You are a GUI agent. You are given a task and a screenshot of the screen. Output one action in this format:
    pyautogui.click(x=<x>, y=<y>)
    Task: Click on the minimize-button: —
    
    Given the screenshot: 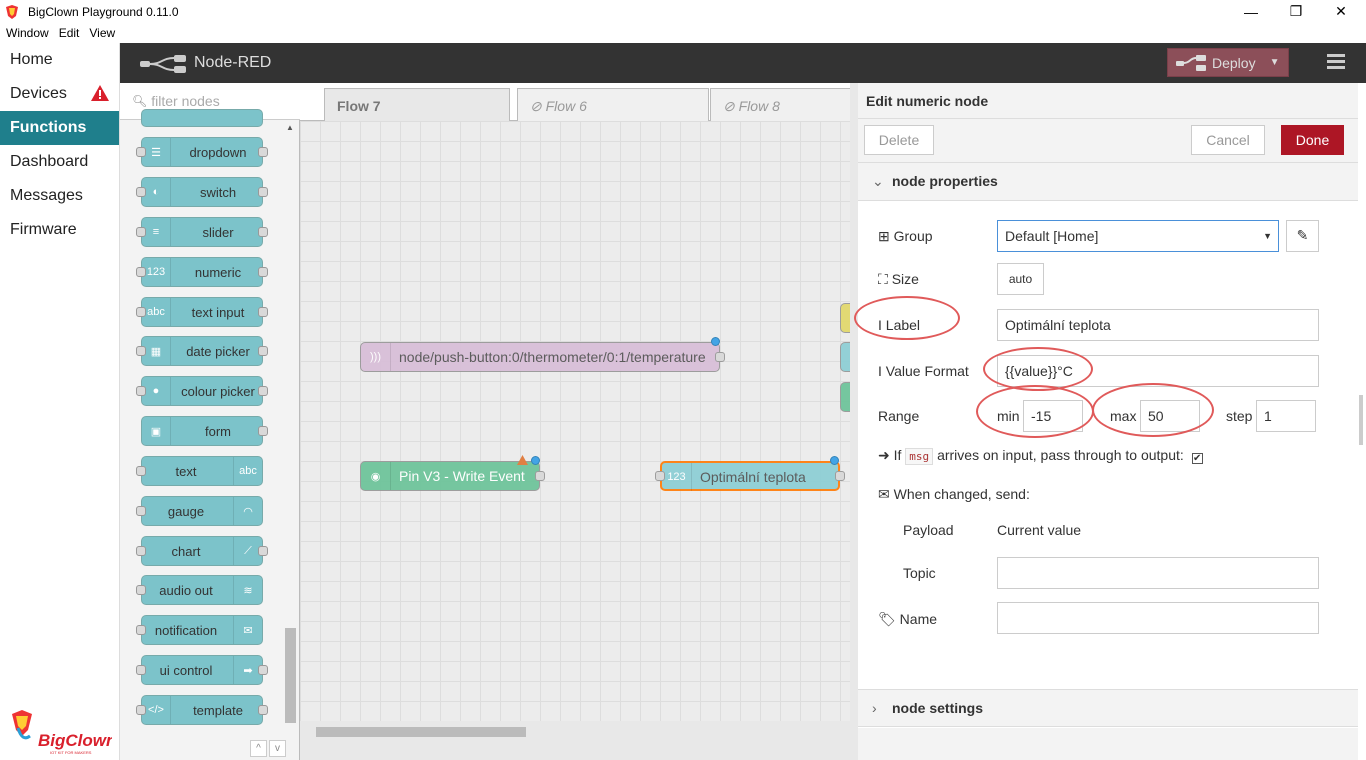 What is the action you would take?
    pyautogui.click(x=1251, y=11)
    